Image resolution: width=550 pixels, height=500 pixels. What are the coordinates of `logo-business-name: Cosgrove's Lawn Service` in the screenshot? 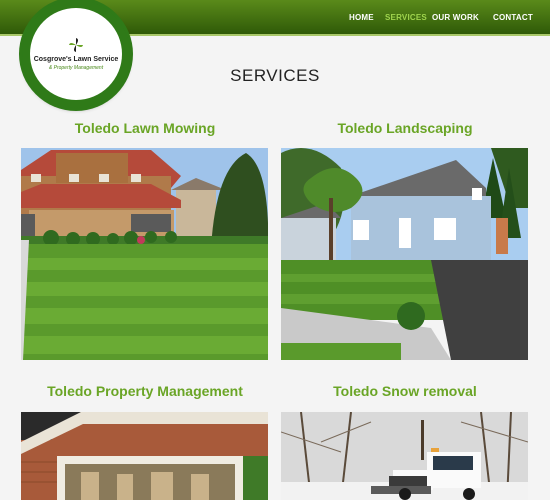 It's located at (76, 59).